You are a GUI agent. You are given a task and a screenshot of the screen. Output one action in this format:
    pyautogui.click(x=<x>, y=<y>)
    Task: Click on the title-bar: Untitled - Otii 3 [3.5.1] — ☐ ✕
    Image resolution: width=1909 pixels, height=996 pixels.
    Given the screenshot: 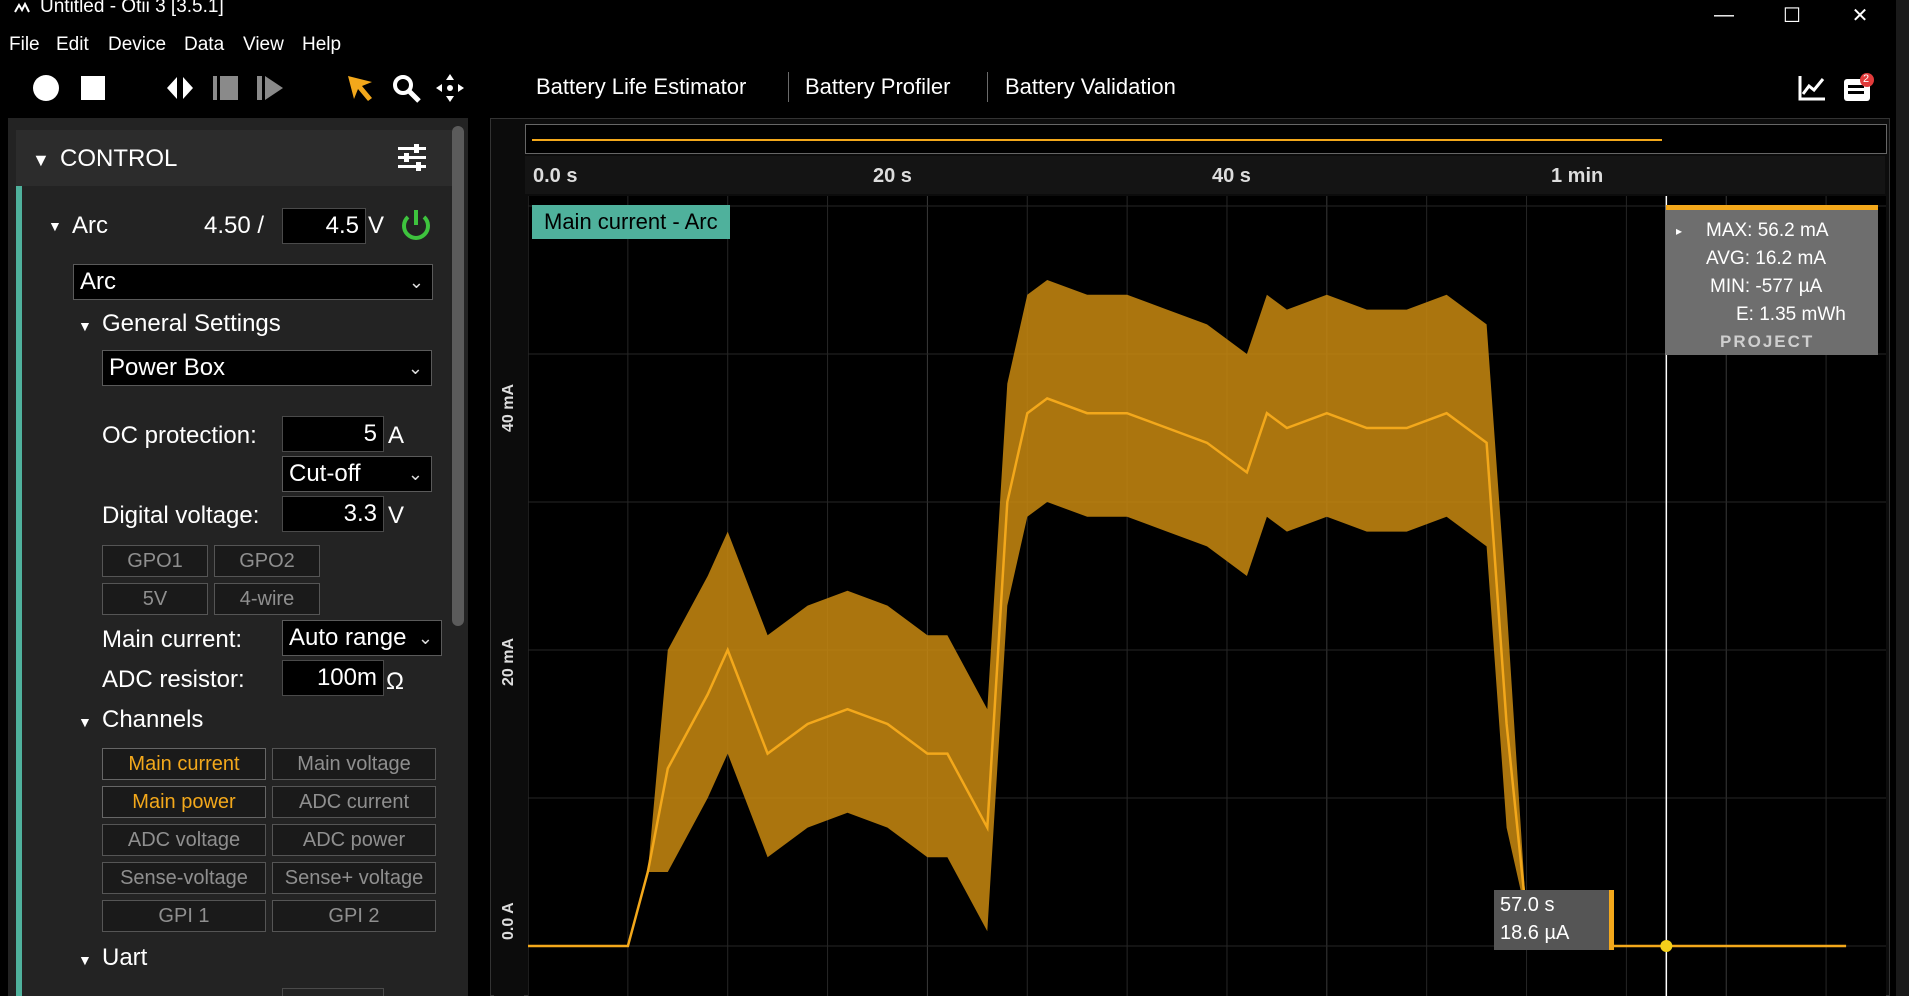 What is the action you would take?
    pyautogui.click(x=954, y=15)
    